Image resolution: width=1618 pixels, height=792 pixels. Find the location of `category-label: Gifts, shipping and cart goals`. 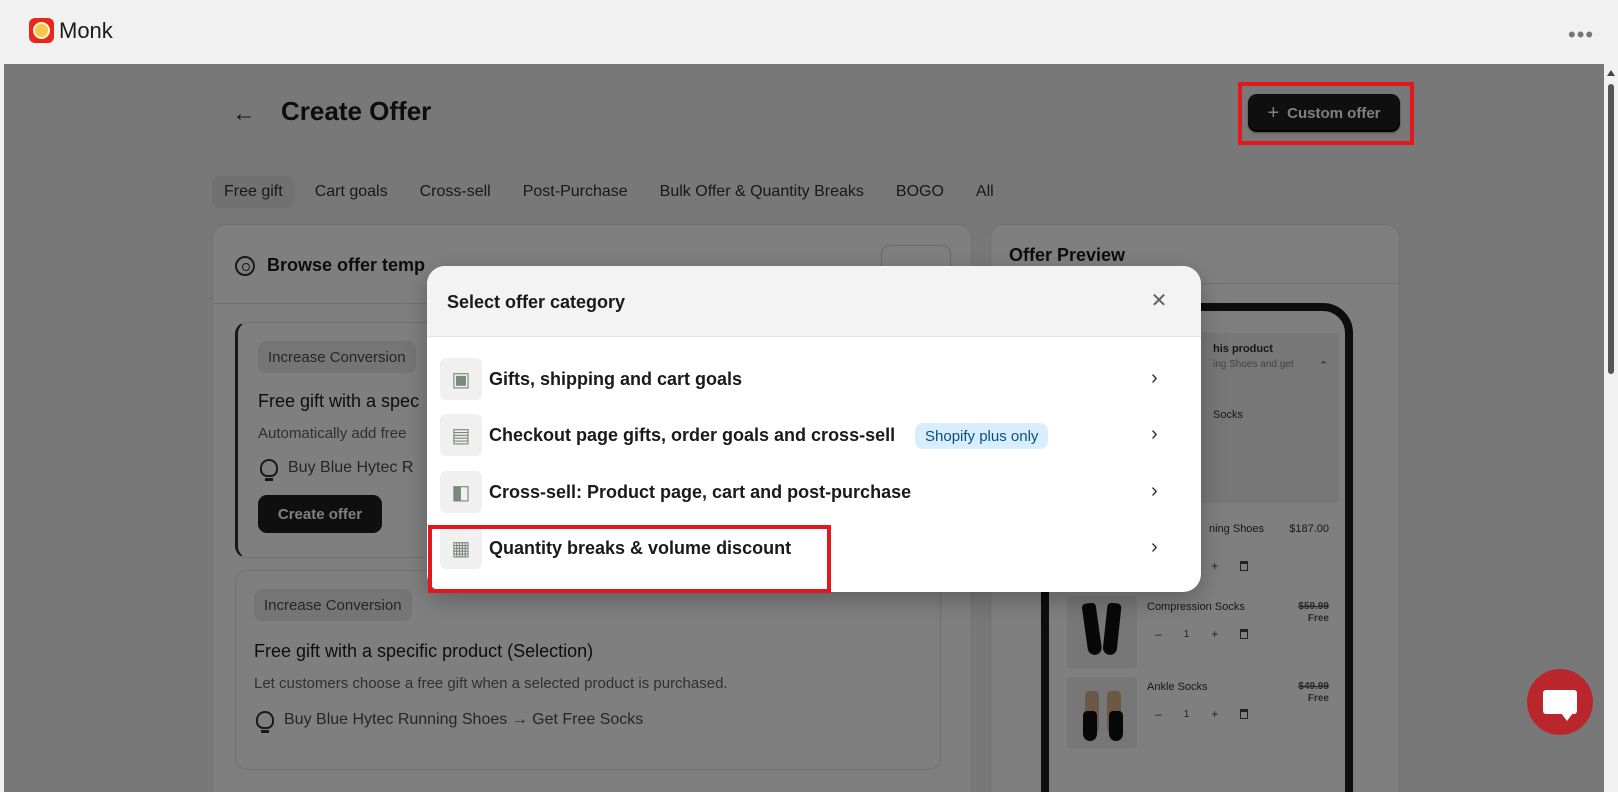

category-label: Gifts, shipping and cart goals is located at coordinates (616, 379).